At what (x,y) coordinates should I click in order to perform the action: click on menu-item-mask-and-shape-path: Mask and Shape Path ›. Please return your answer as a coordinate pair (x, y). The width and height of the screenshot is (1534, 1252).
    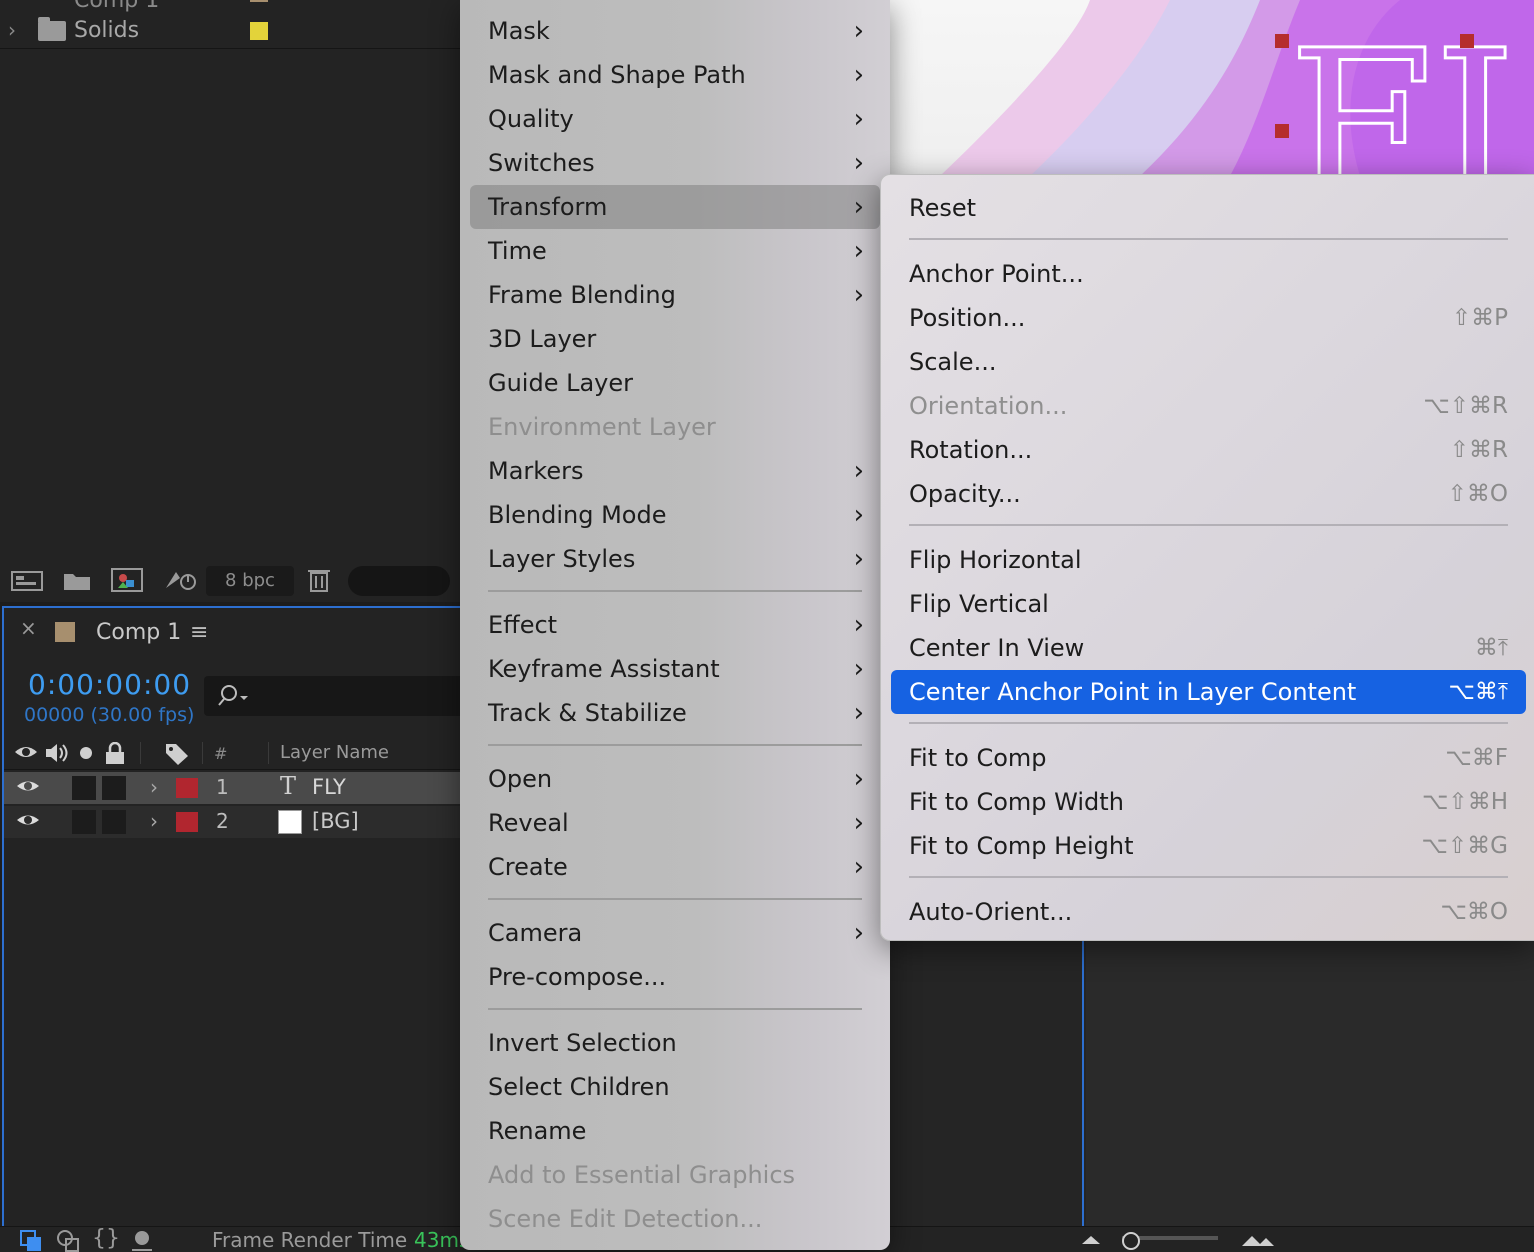
    Looking at the image, I should click on (675, 75).